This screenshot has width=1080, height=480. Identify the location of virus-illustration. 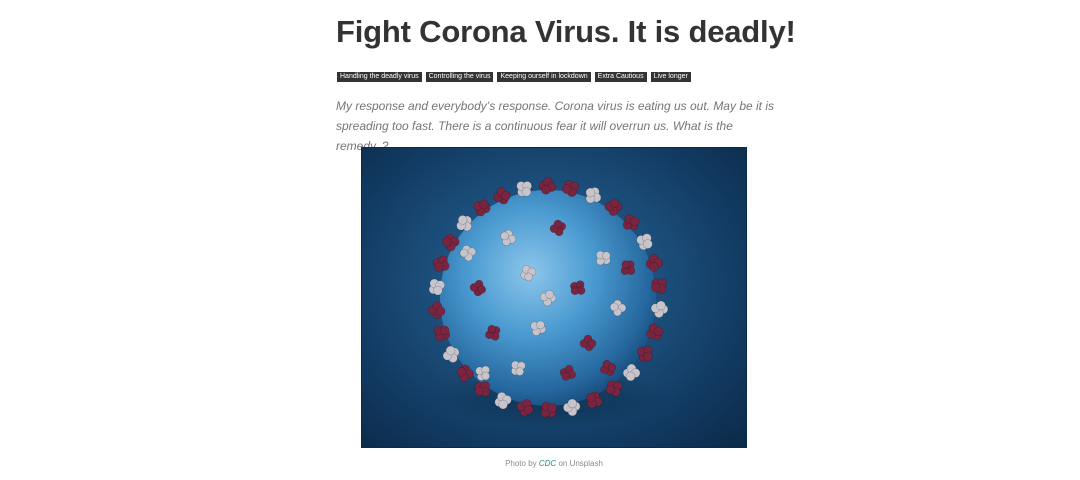
(548, 302).